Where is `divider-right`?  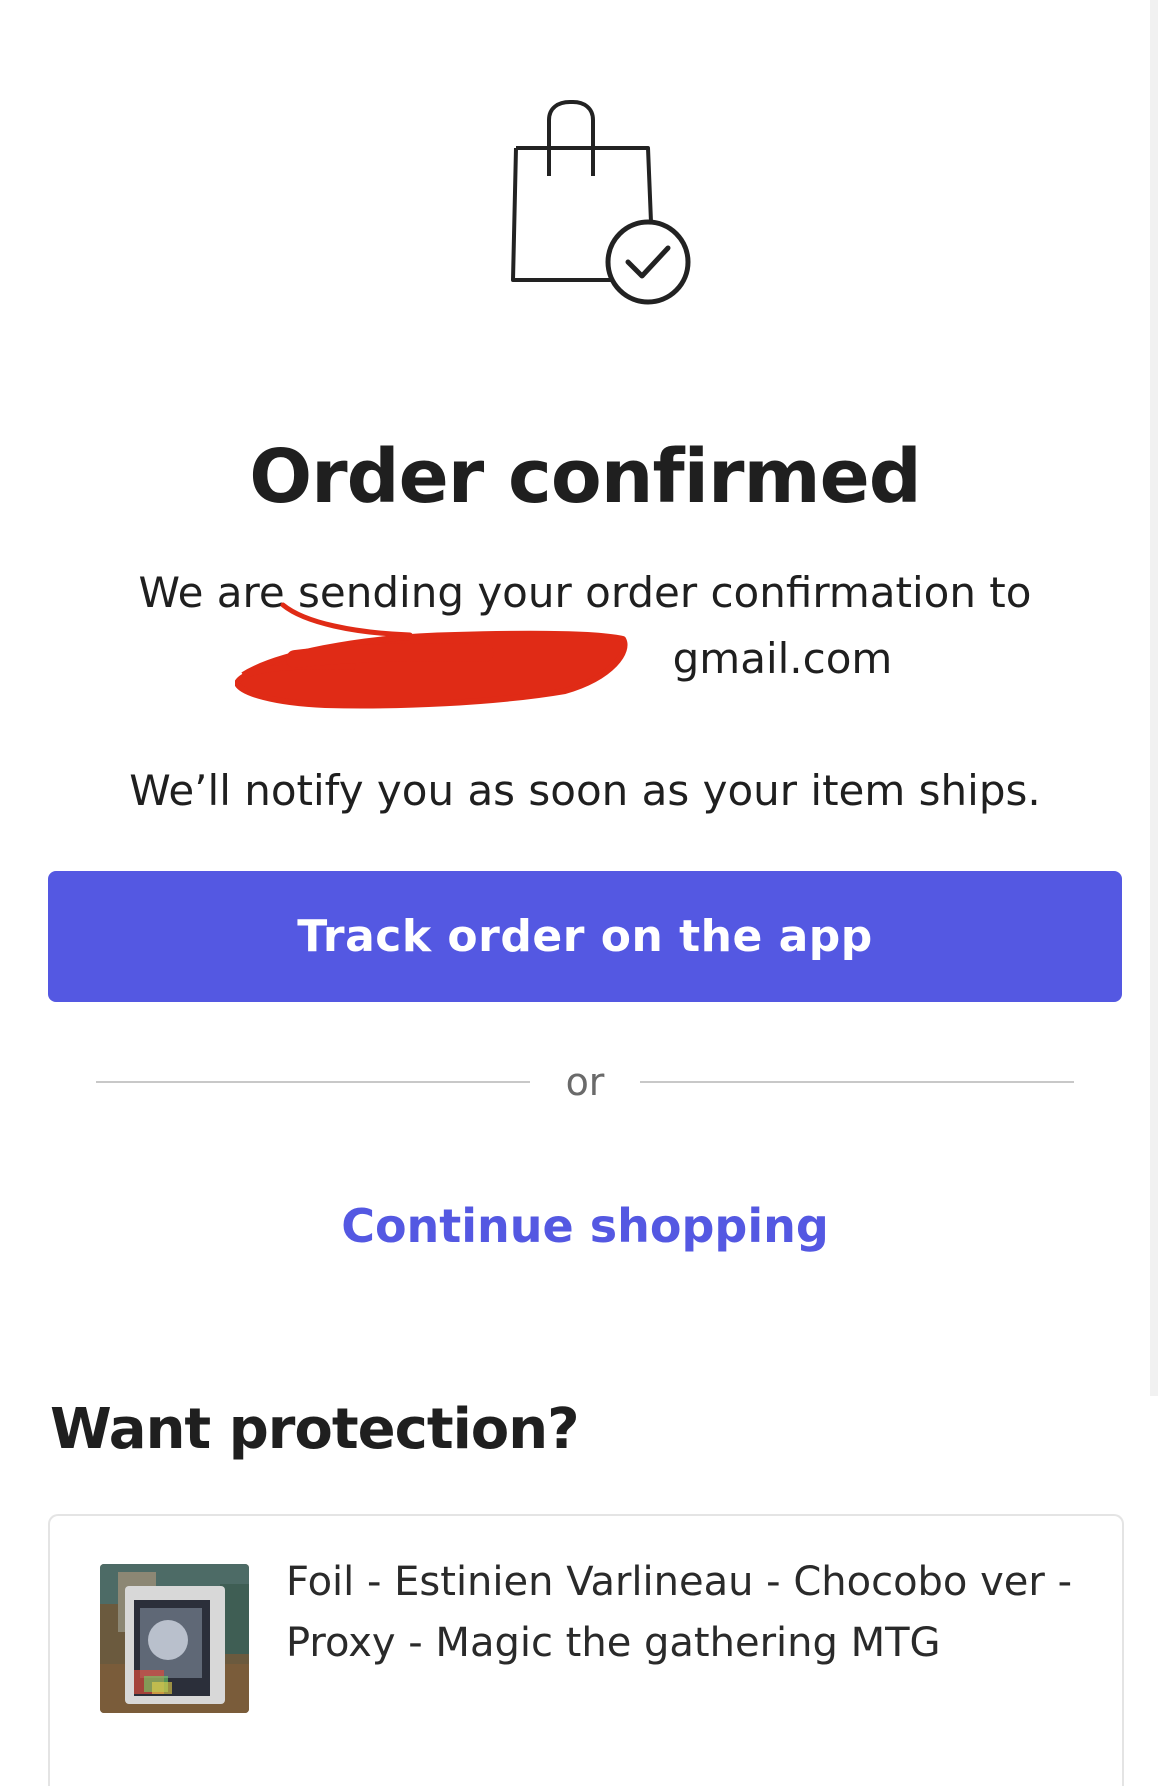
divider-right is located at coordinates (857, 1082).